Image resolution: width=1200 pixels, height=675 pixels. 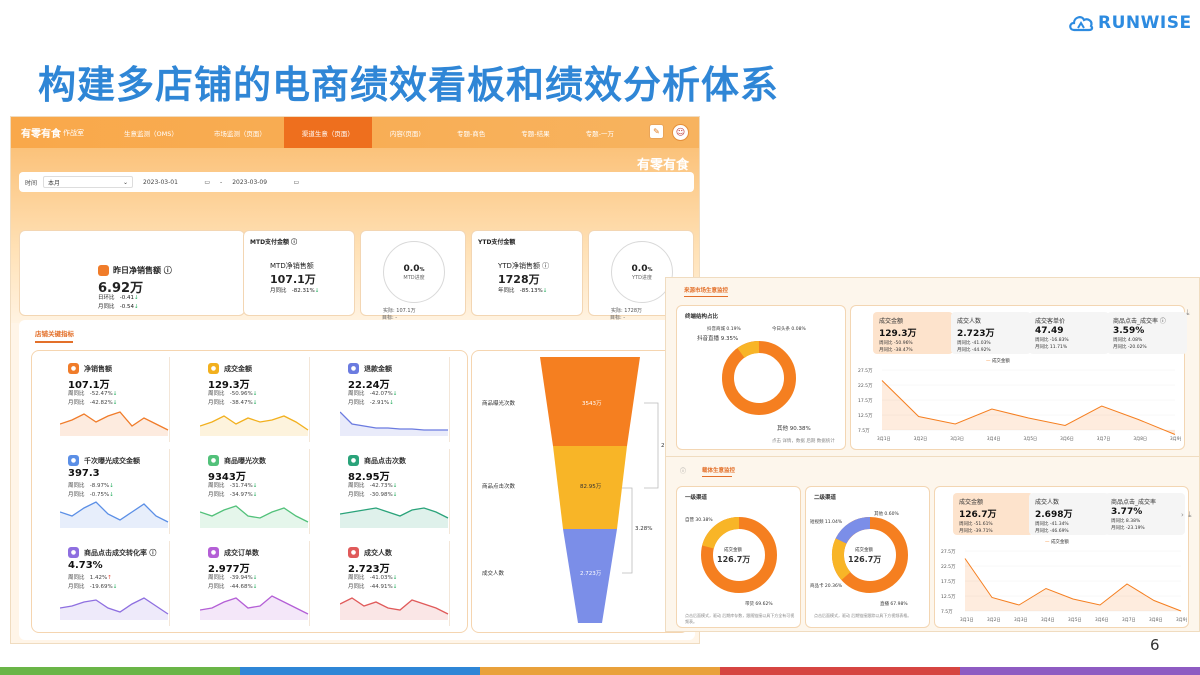 What do you see at coordinates (991, 333) in the screenshot?
I see `kpi-box: 成交人数 2.723万 周同比 -41.03% 月同比 -44.92%` at bounding box center [991, 333].